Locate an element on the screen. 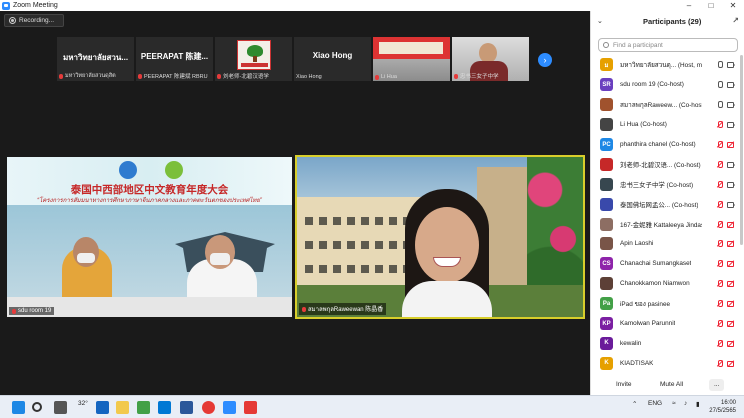  participant-row: 忠书三女子中学 (Co-host) is located at coordinates (665, 184).